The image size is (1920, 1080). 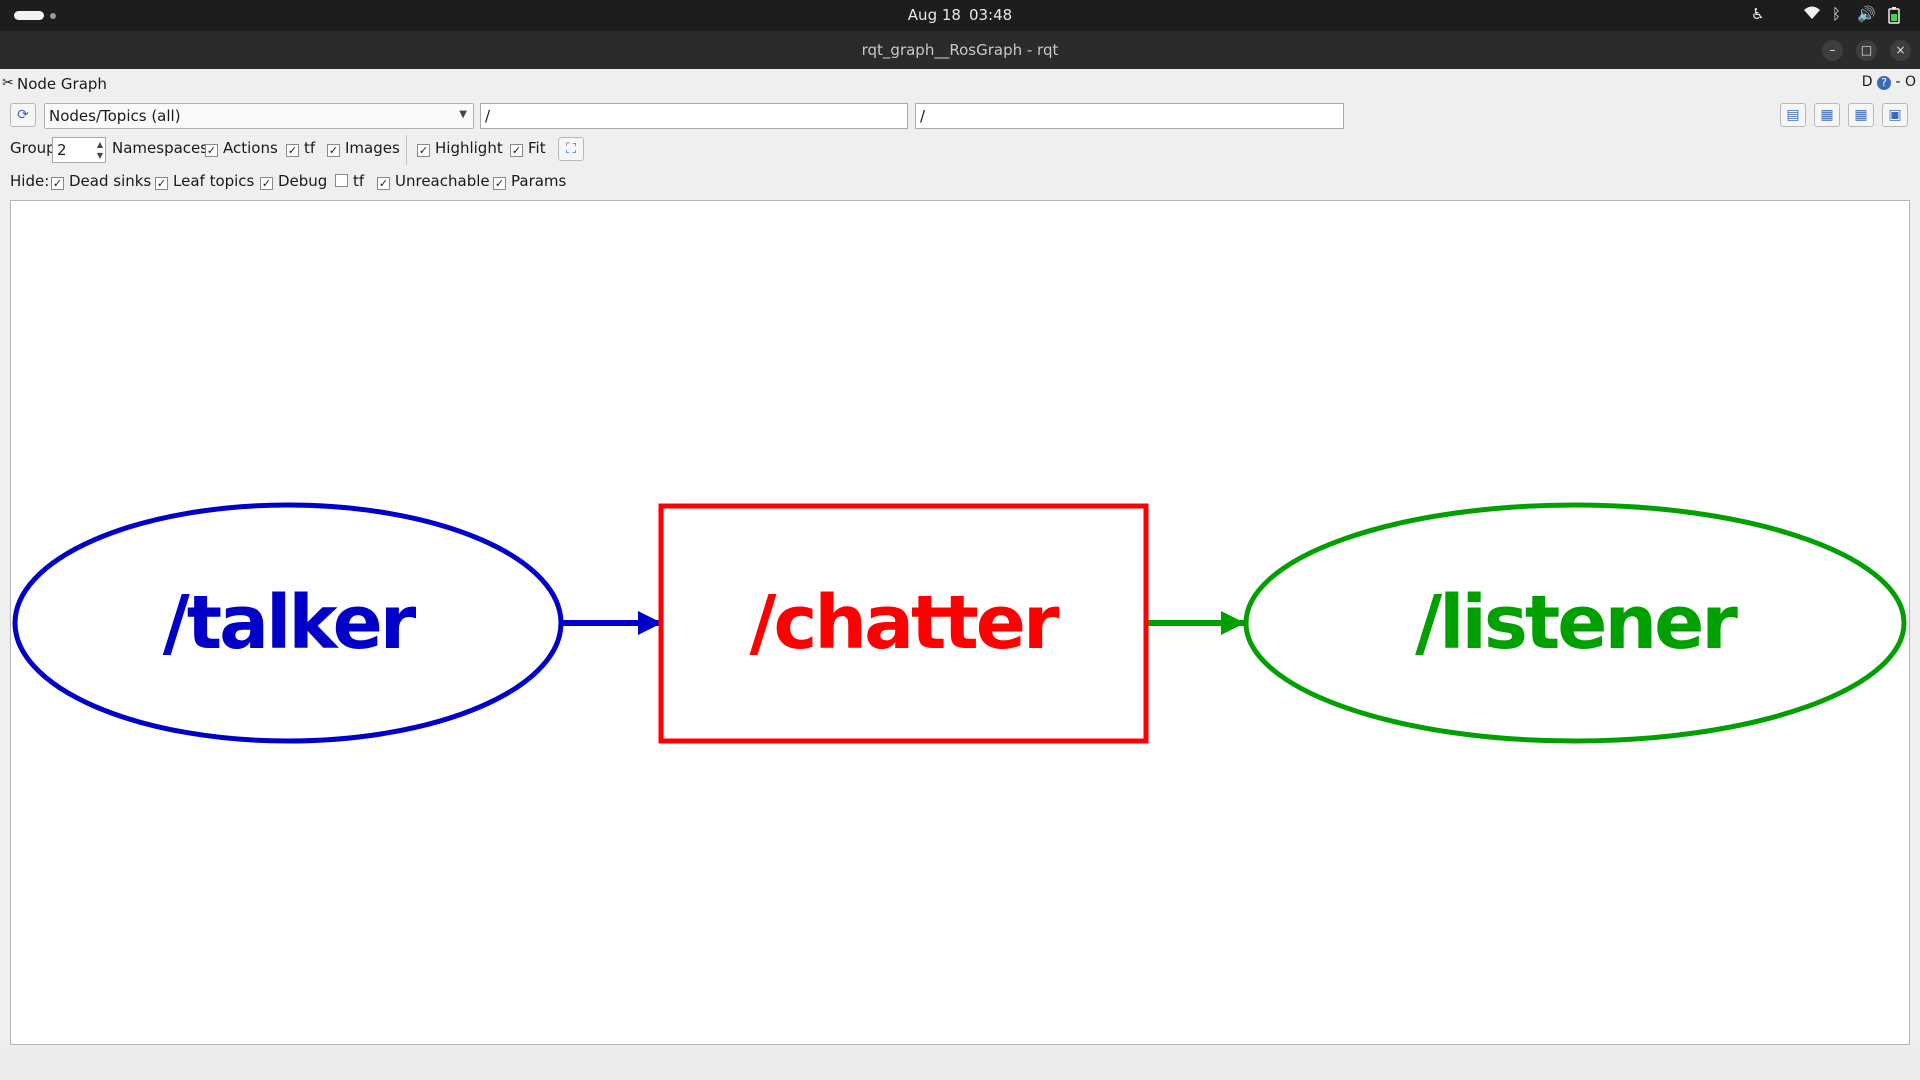 I want to click on hide-label: Hide:, so click(x=30, y=181).